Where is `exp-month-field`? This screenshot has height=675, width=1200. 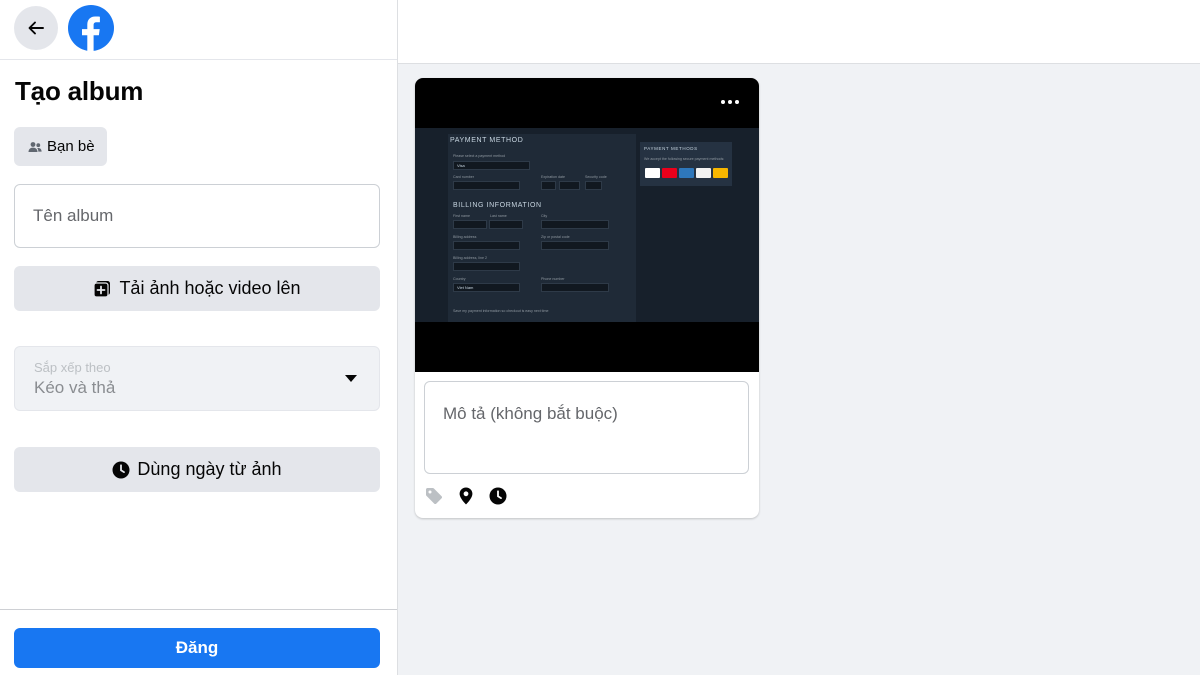 exp-month-field is located at coordinates (548, 185).